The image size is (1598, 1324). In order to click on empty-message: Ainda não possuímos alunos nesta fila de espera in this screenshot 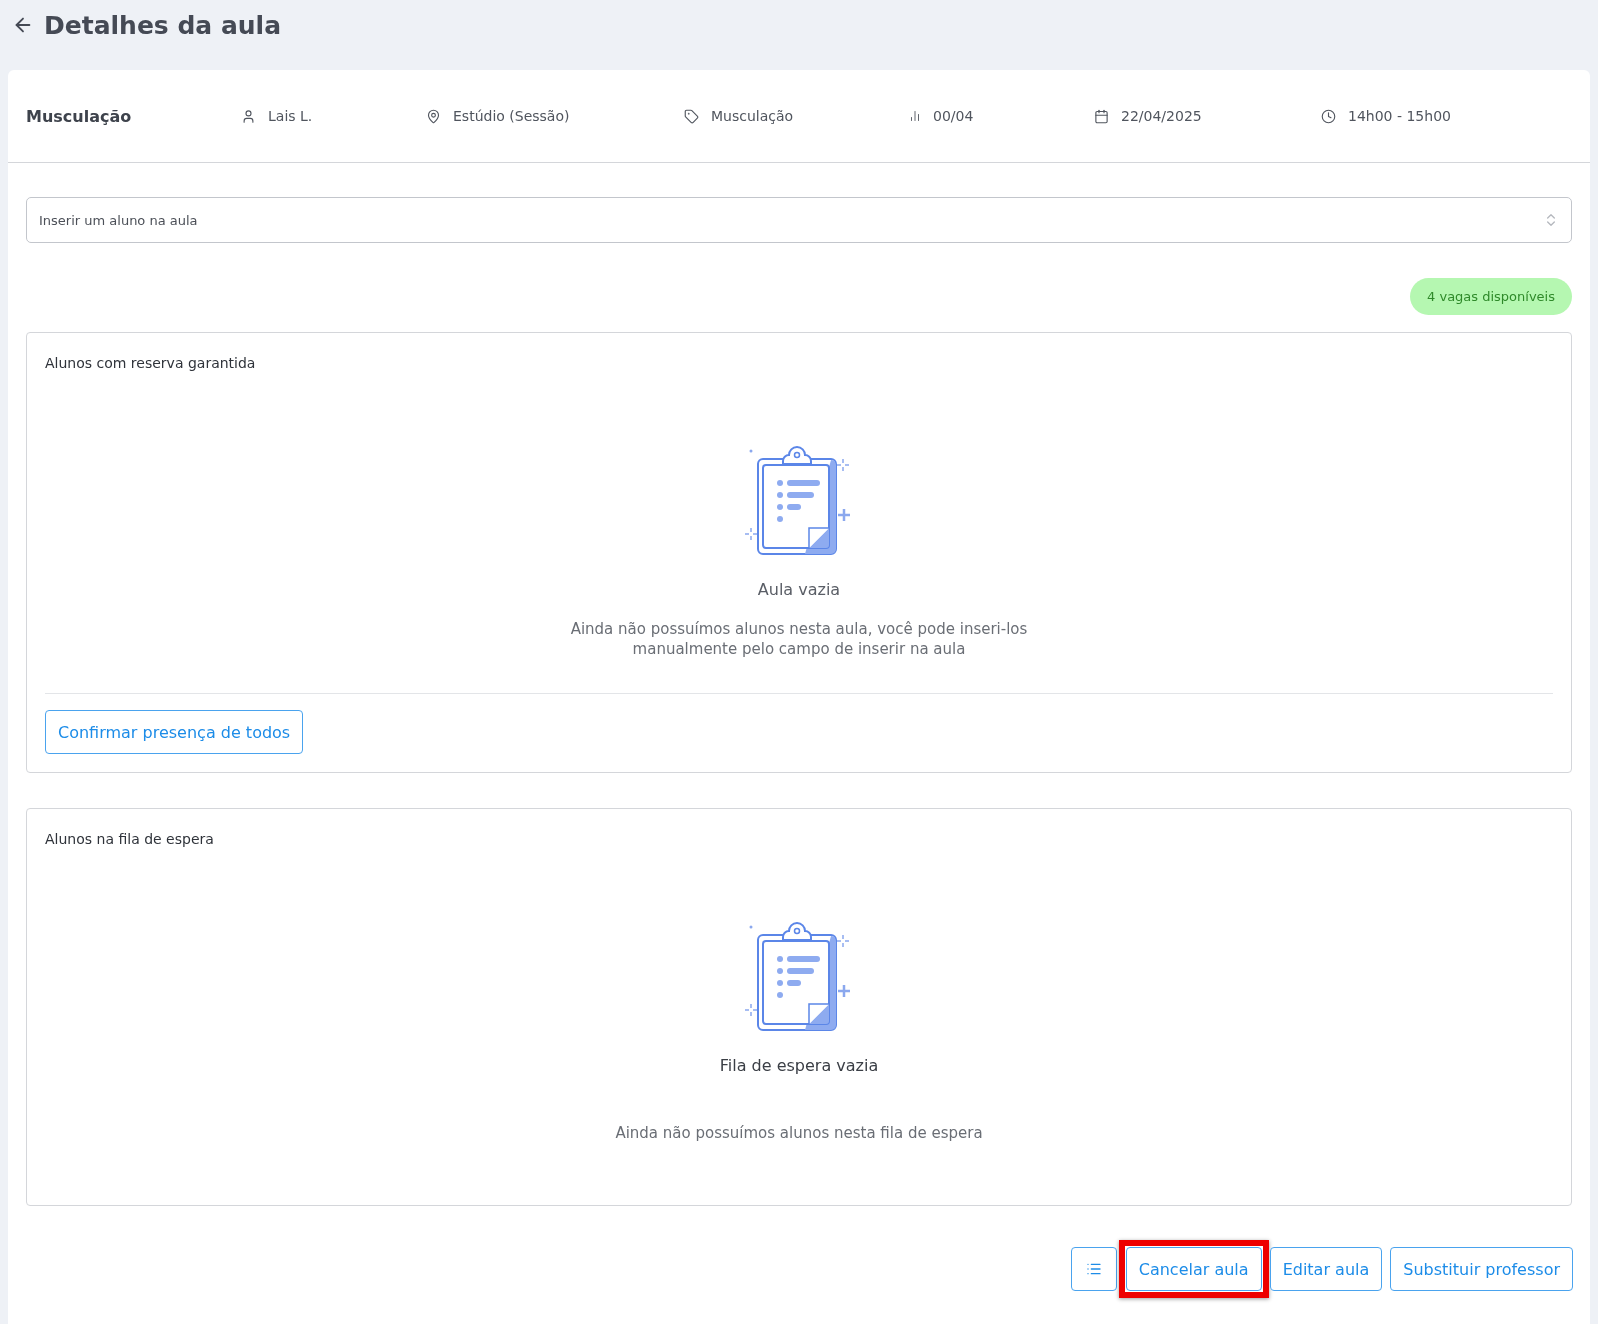, I will do `click(799, 1133)`.